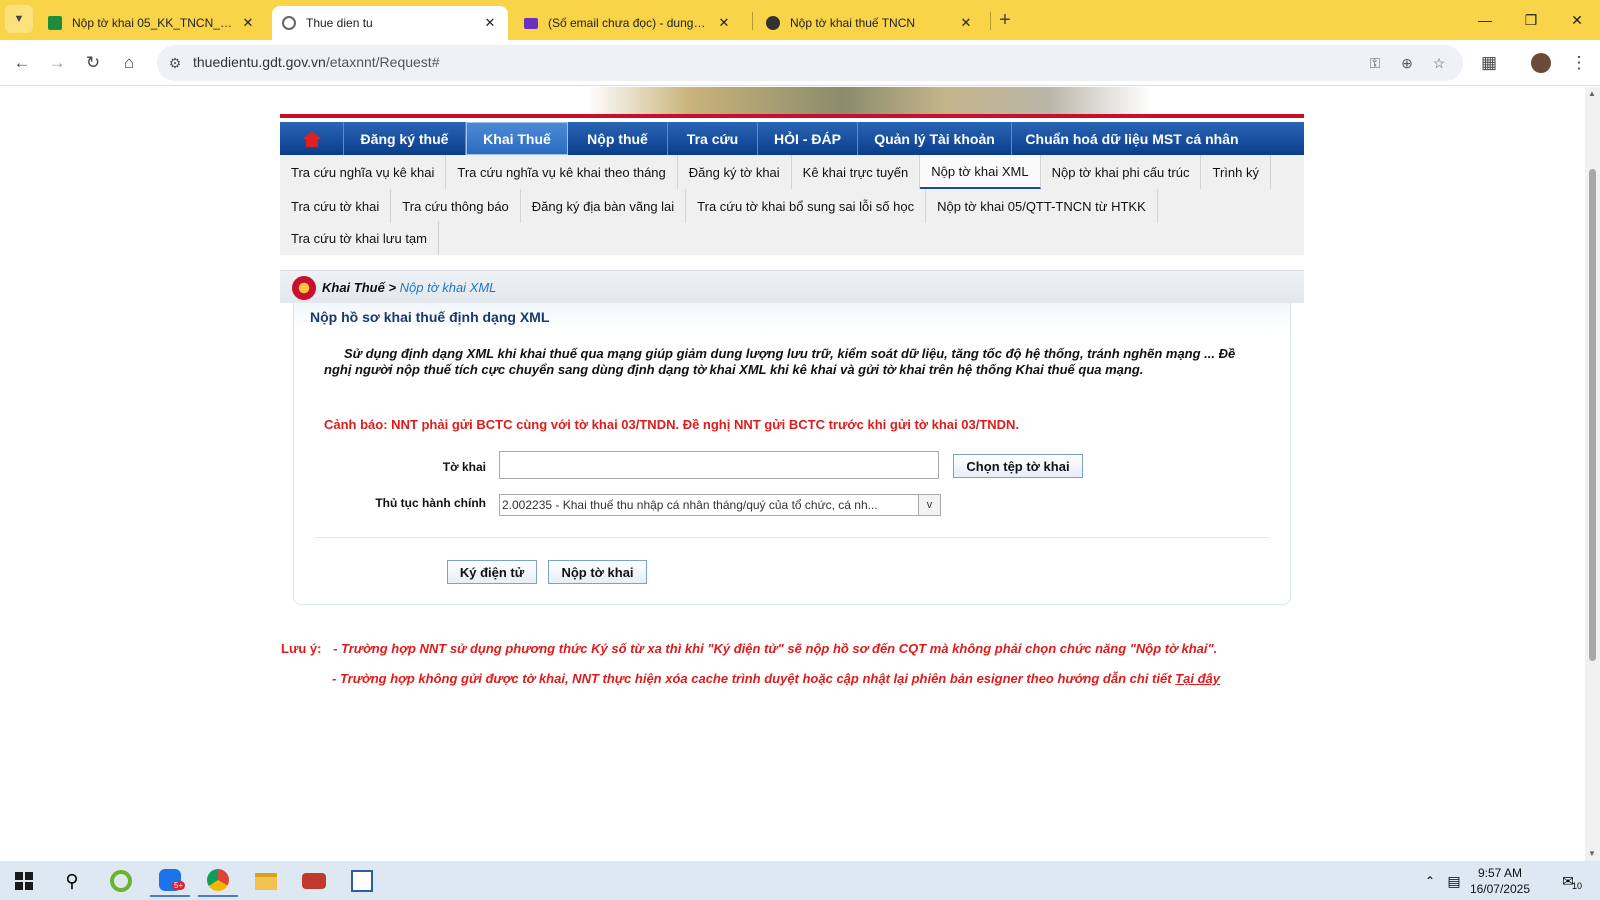 The width and height of the screenshot is (1600, 900). I want to click on site-icon, so click(773, 23).